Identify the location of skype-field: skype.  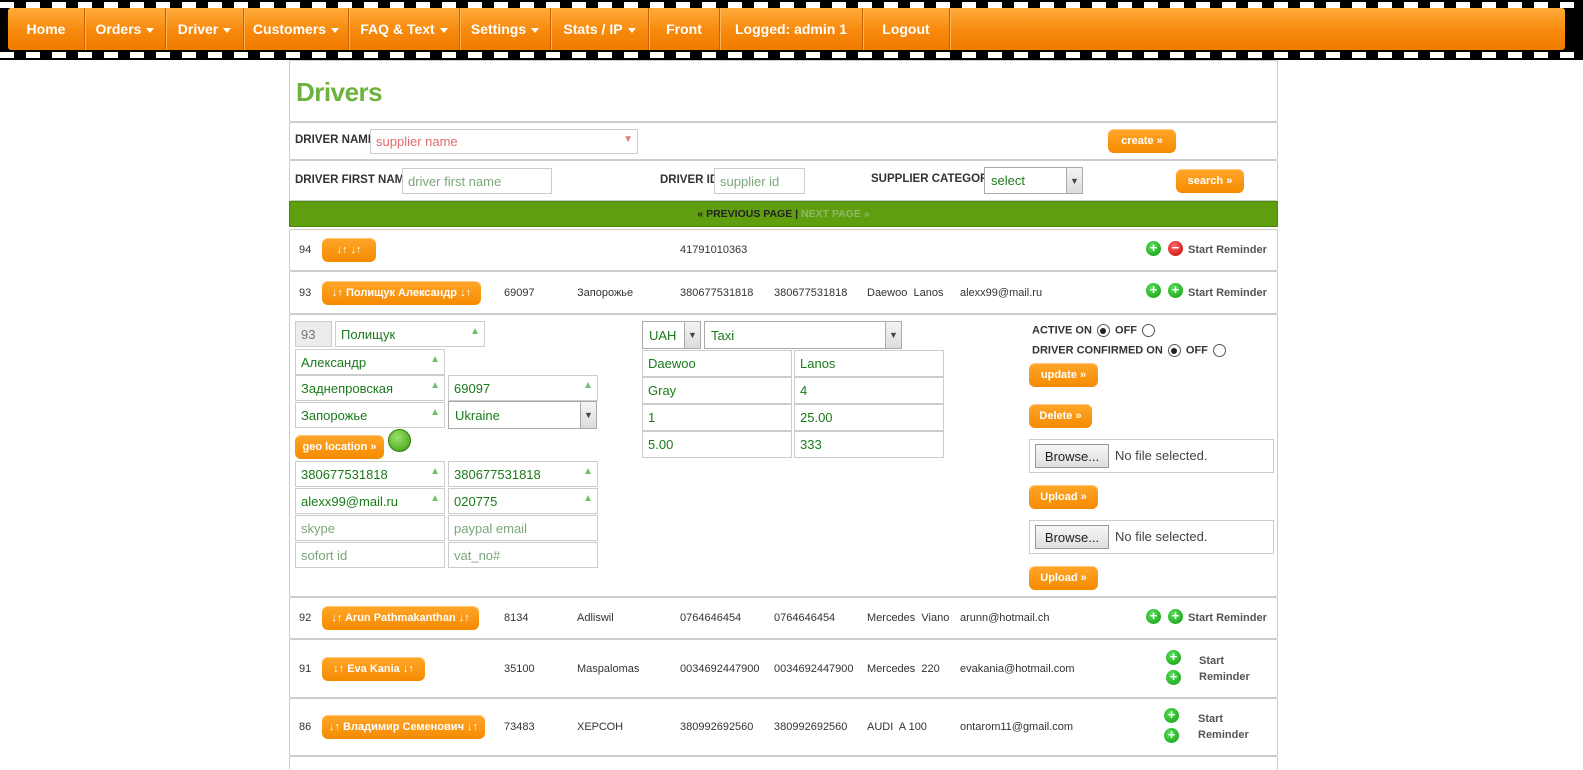
(370, 528).